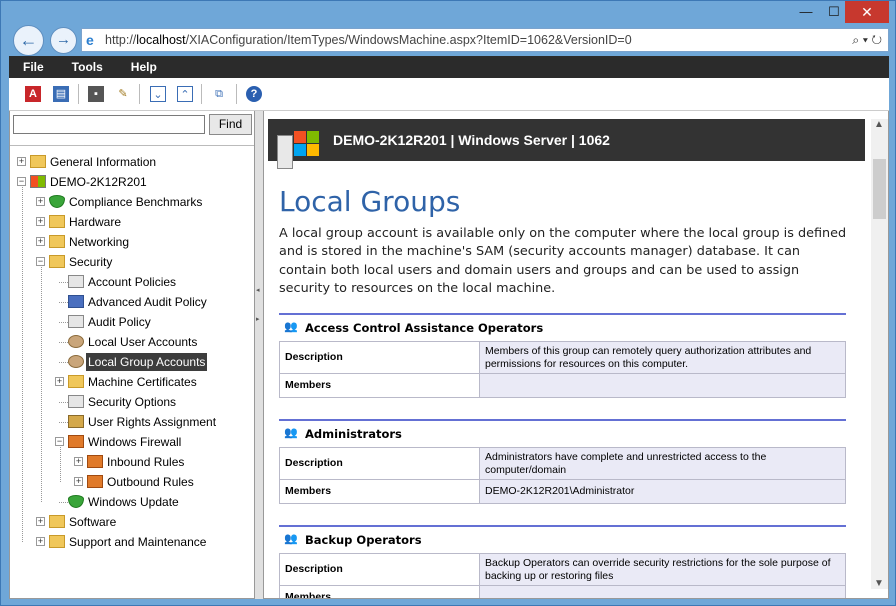 This screenshot has width=896, height=606. What do you see at coordinates (230, 124) in the screenshot?
I see `find-button: Find` at bounding box center [230, 124].